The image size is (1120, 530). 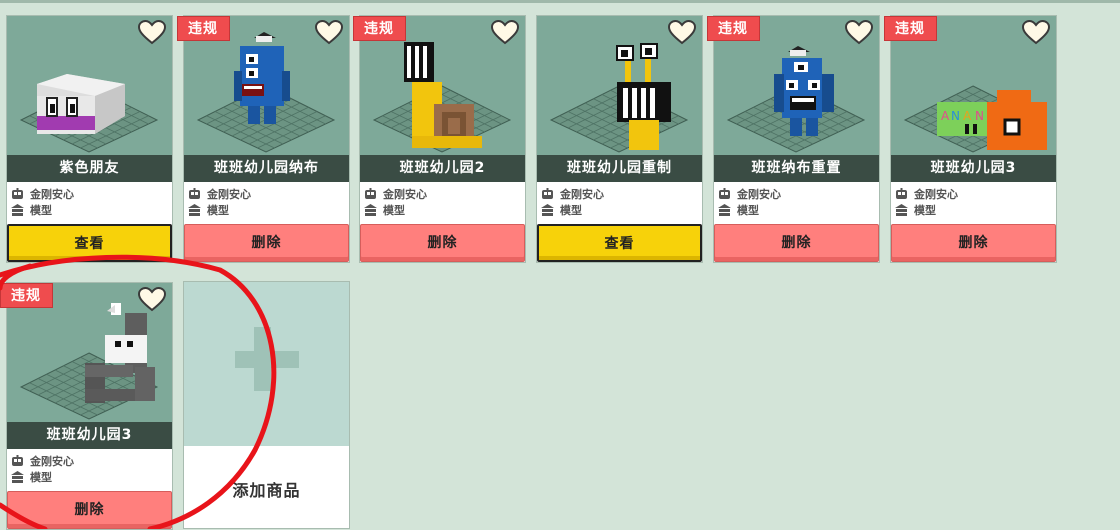 What do you see at coordinates (970, 139) in the screenshot?
I see `product-card: A N A N 违规 班班幼儿园3 金刚安心 模型 删除` at bounding box center [970, 139].